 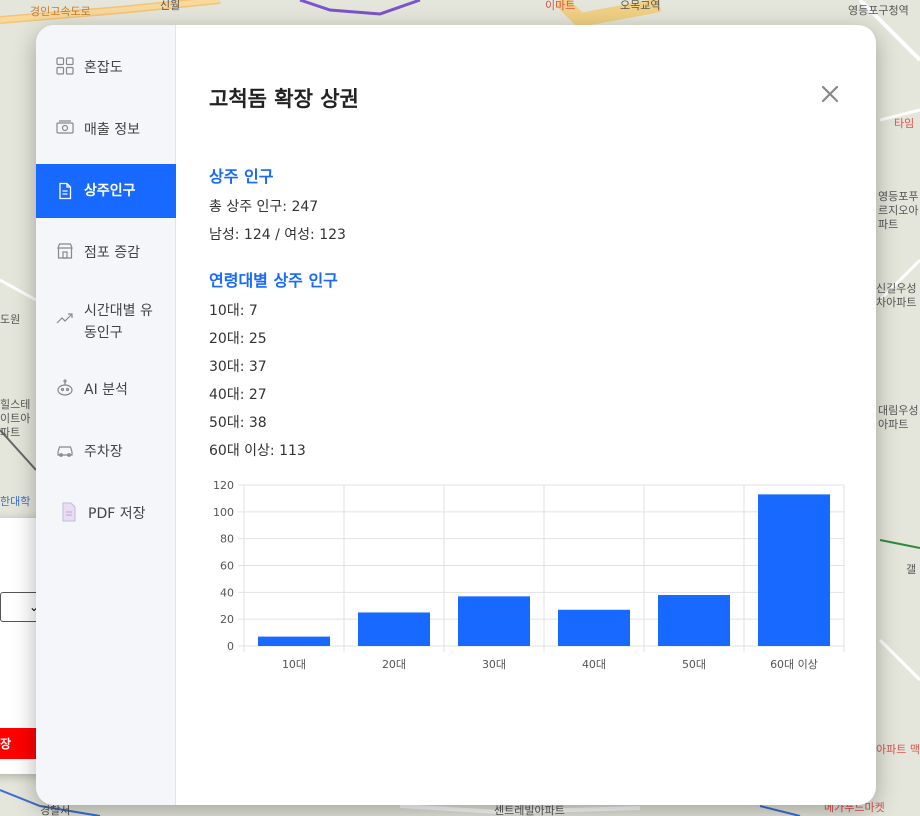 I want to click on map-label: 타임, so click(x=904, y=123).